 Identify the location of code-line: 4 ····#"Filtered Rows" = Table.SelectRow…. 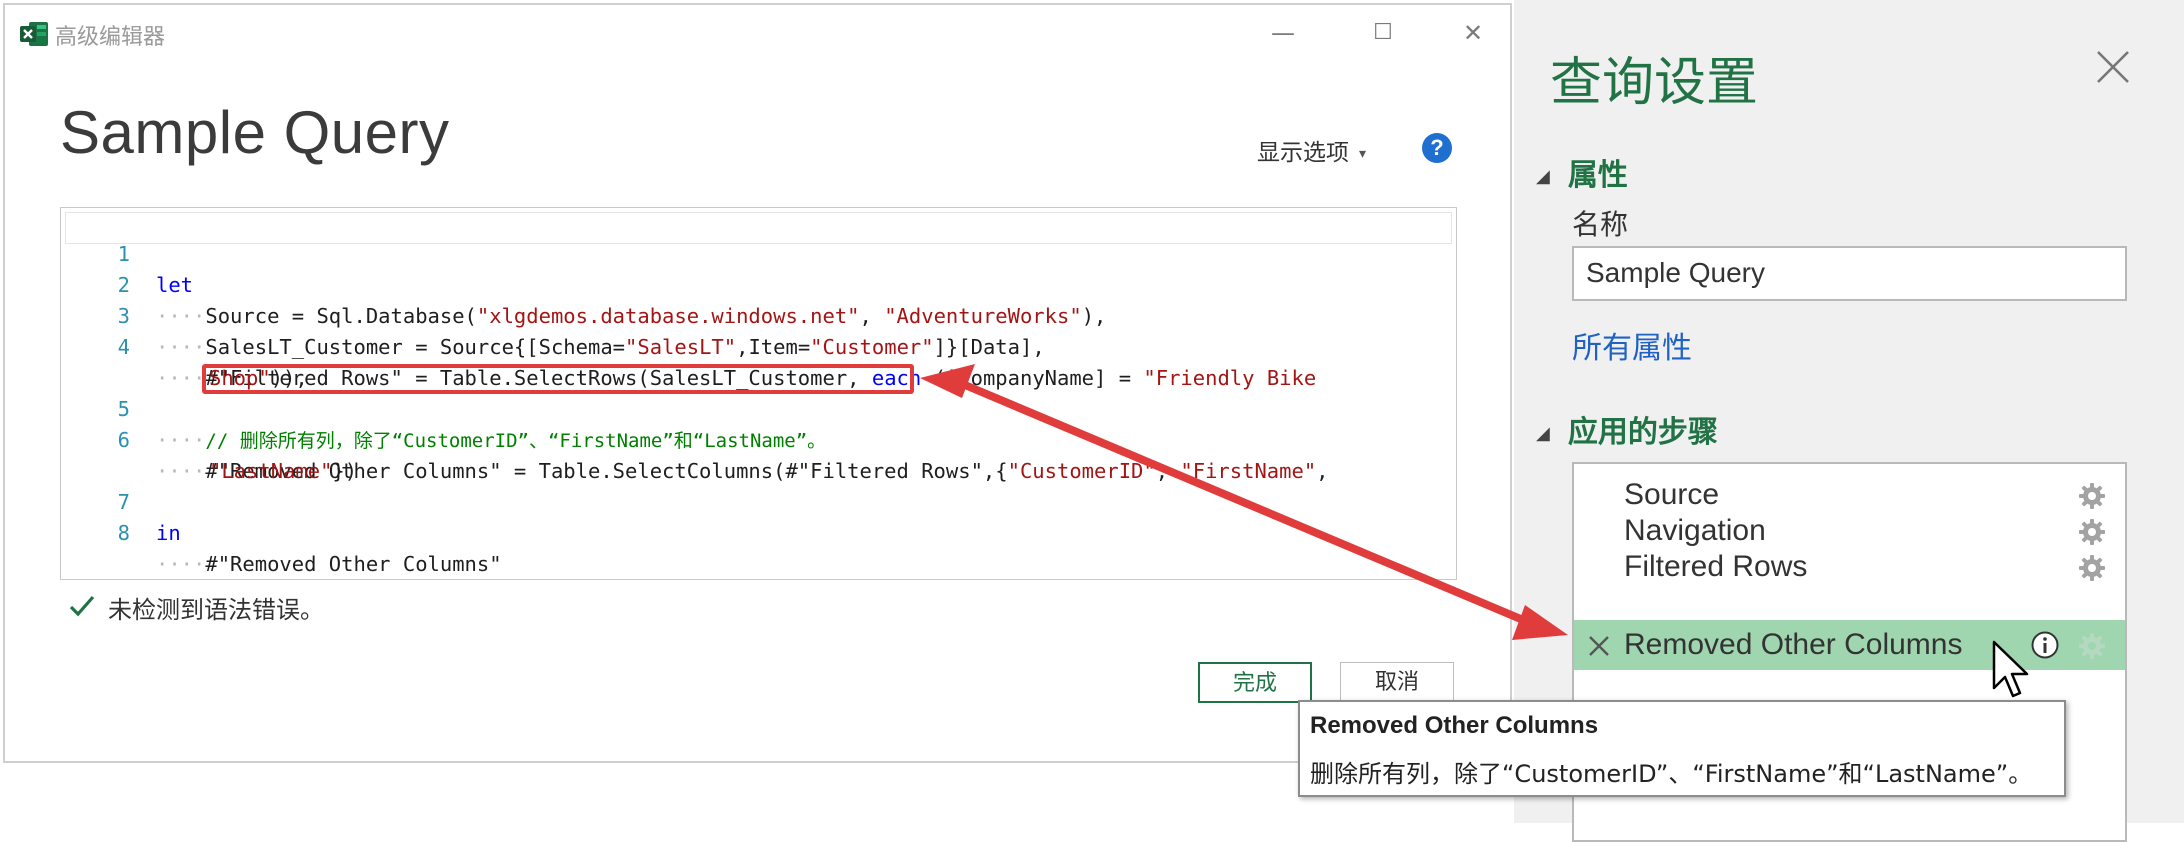
(688, 345).